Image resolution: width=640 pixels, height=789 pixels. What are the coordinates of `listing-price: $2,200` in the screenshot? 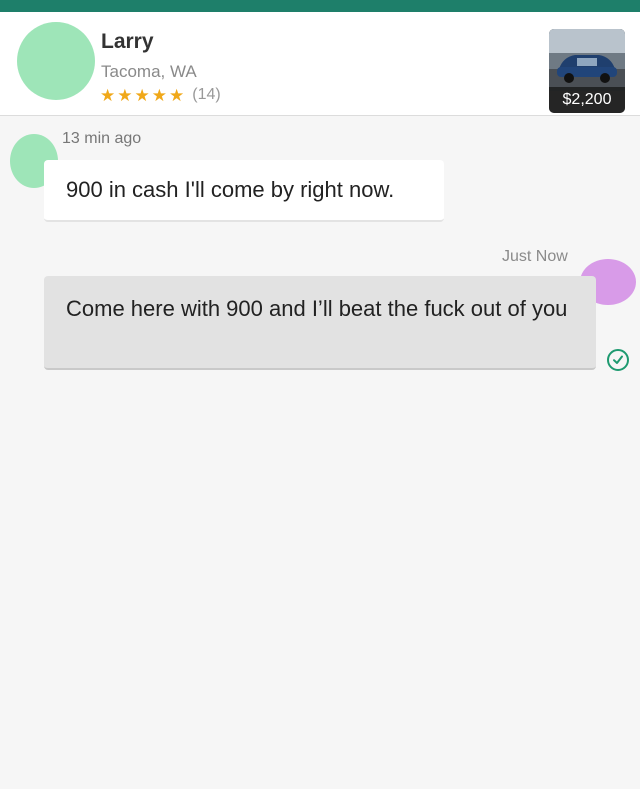 It's located at (587, 100).